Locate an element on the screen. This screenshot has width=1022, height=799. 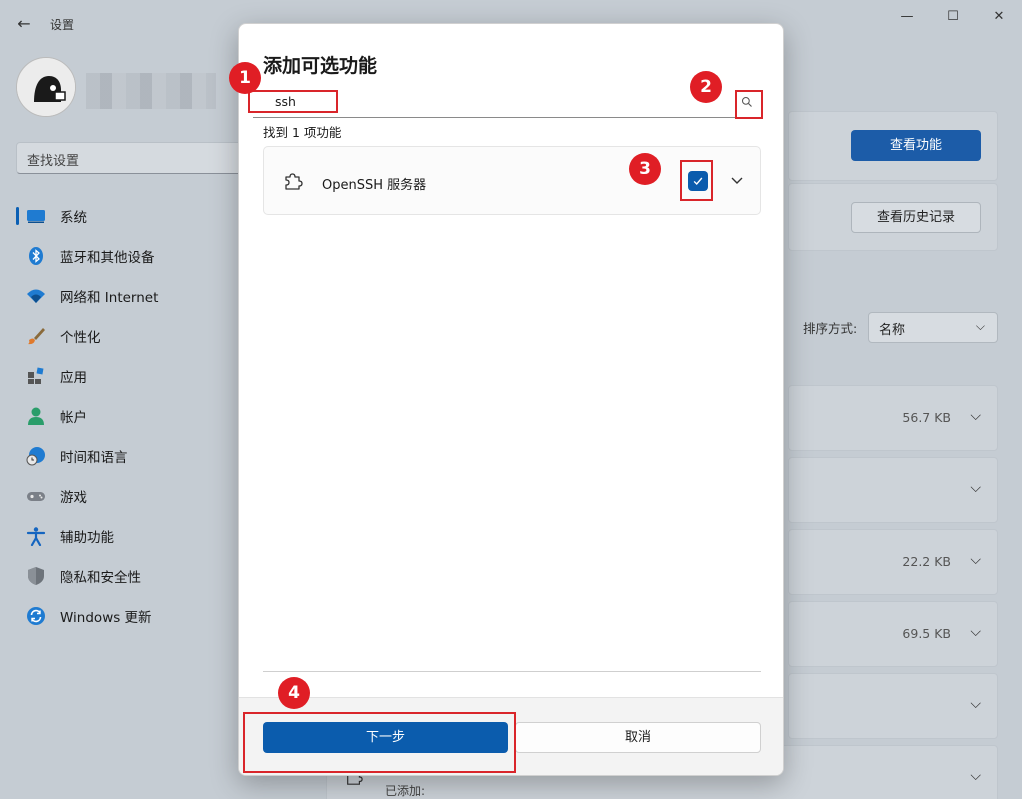
close-icon: ✕ is located at coordinates (999, 18).